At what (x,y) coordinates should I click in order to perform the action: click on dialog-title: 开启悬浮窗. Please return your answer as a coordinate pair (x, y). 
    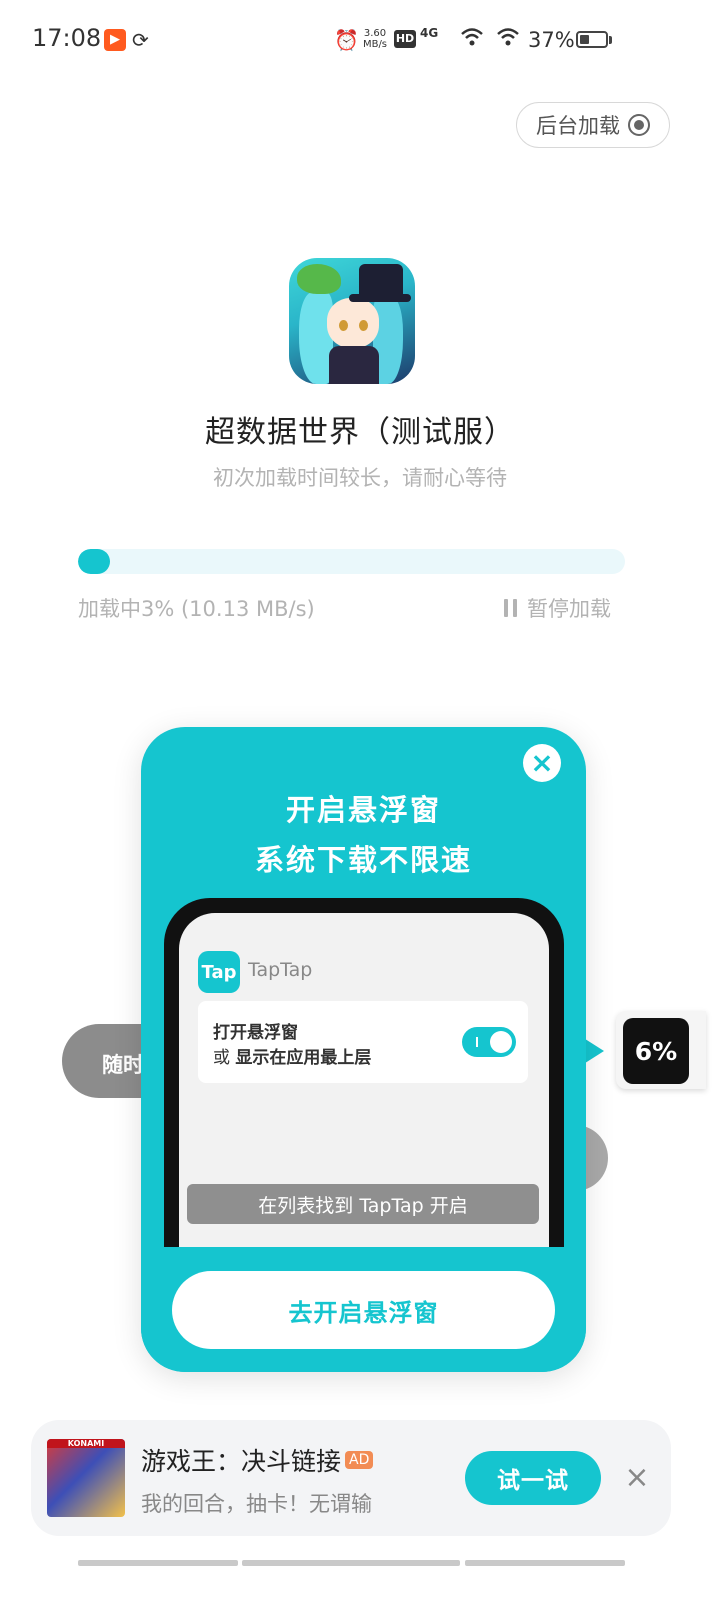
    Looking at the image, I should click on (363, 810).